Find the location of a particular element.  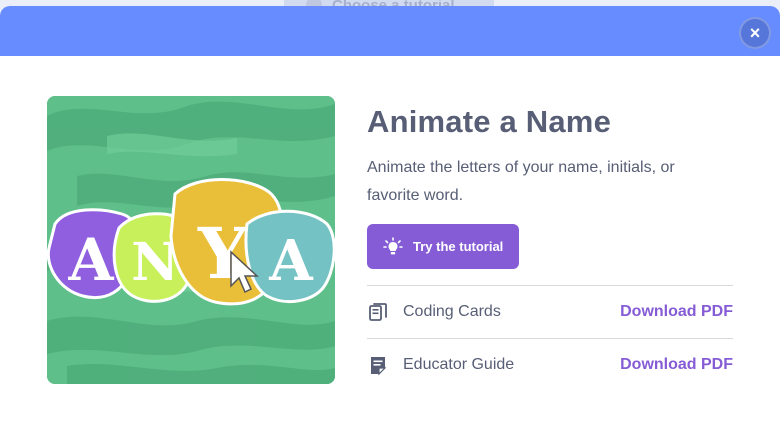

resource-label: Coding Cards is located at coordinates (452, 311).